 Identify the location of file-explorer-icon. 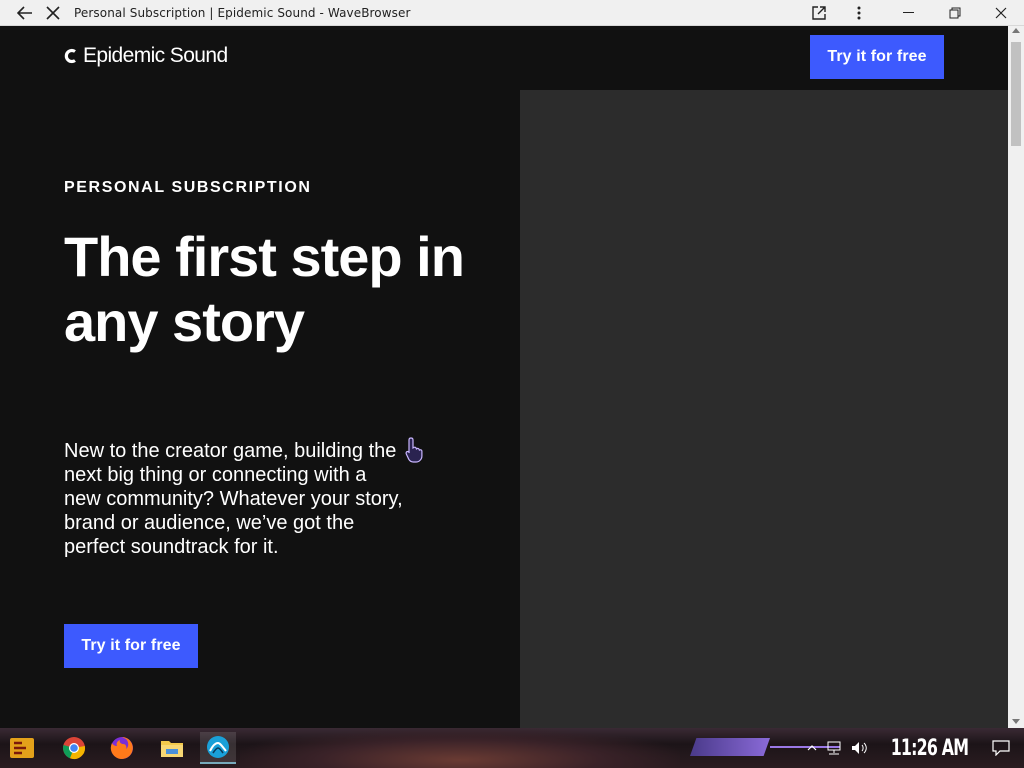
(172, 748).